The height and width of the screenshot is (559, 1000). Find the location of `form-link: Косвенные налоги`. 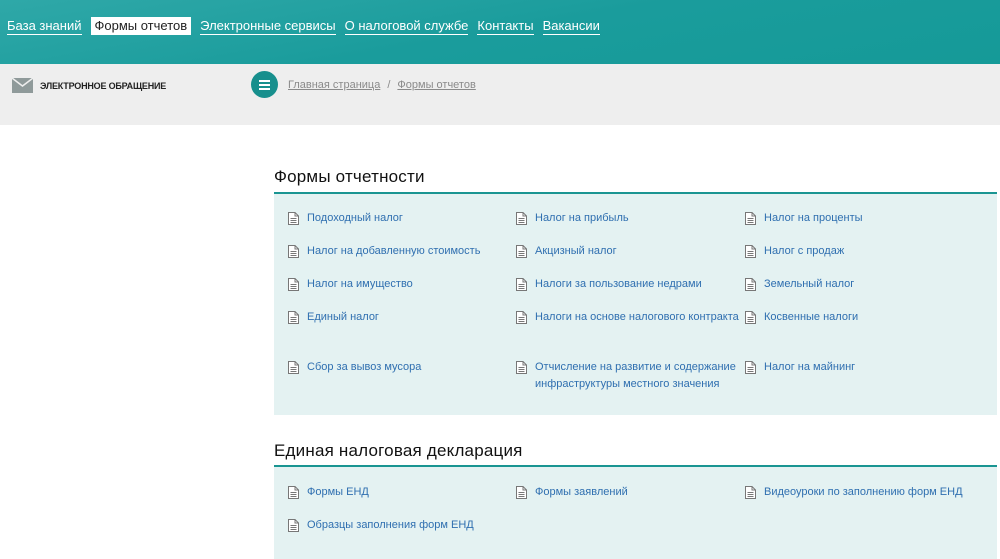

form-link: Косвенные налоги is located at coordinates (811, 317).